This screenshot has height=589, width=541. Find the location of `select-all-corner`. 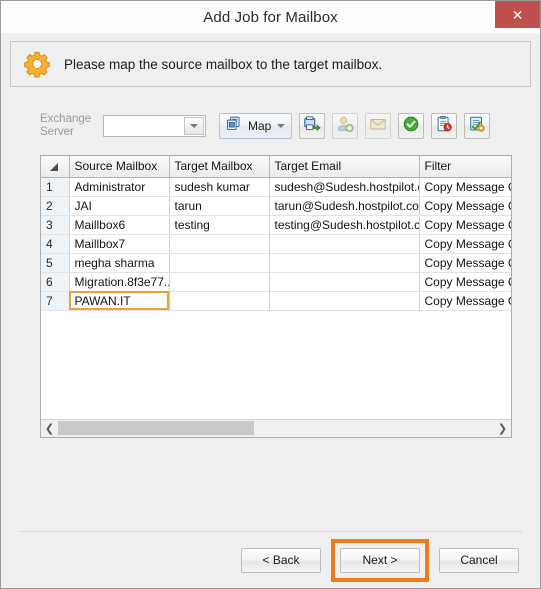

select-all-corner is located at coordinates (55, 167).